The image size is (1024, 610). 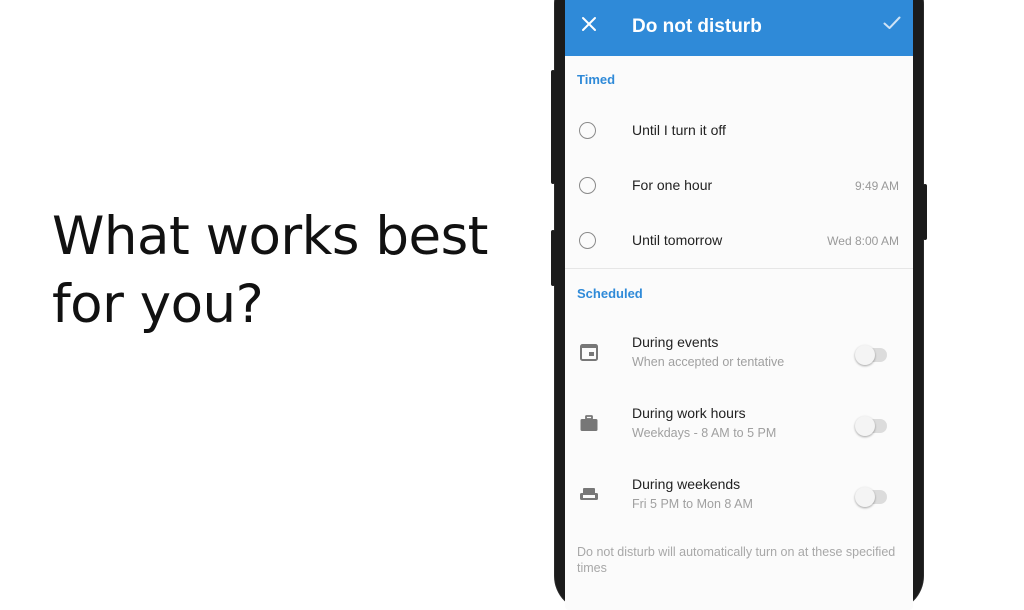 I want to click on close-icon, so click(x=589, y=24).